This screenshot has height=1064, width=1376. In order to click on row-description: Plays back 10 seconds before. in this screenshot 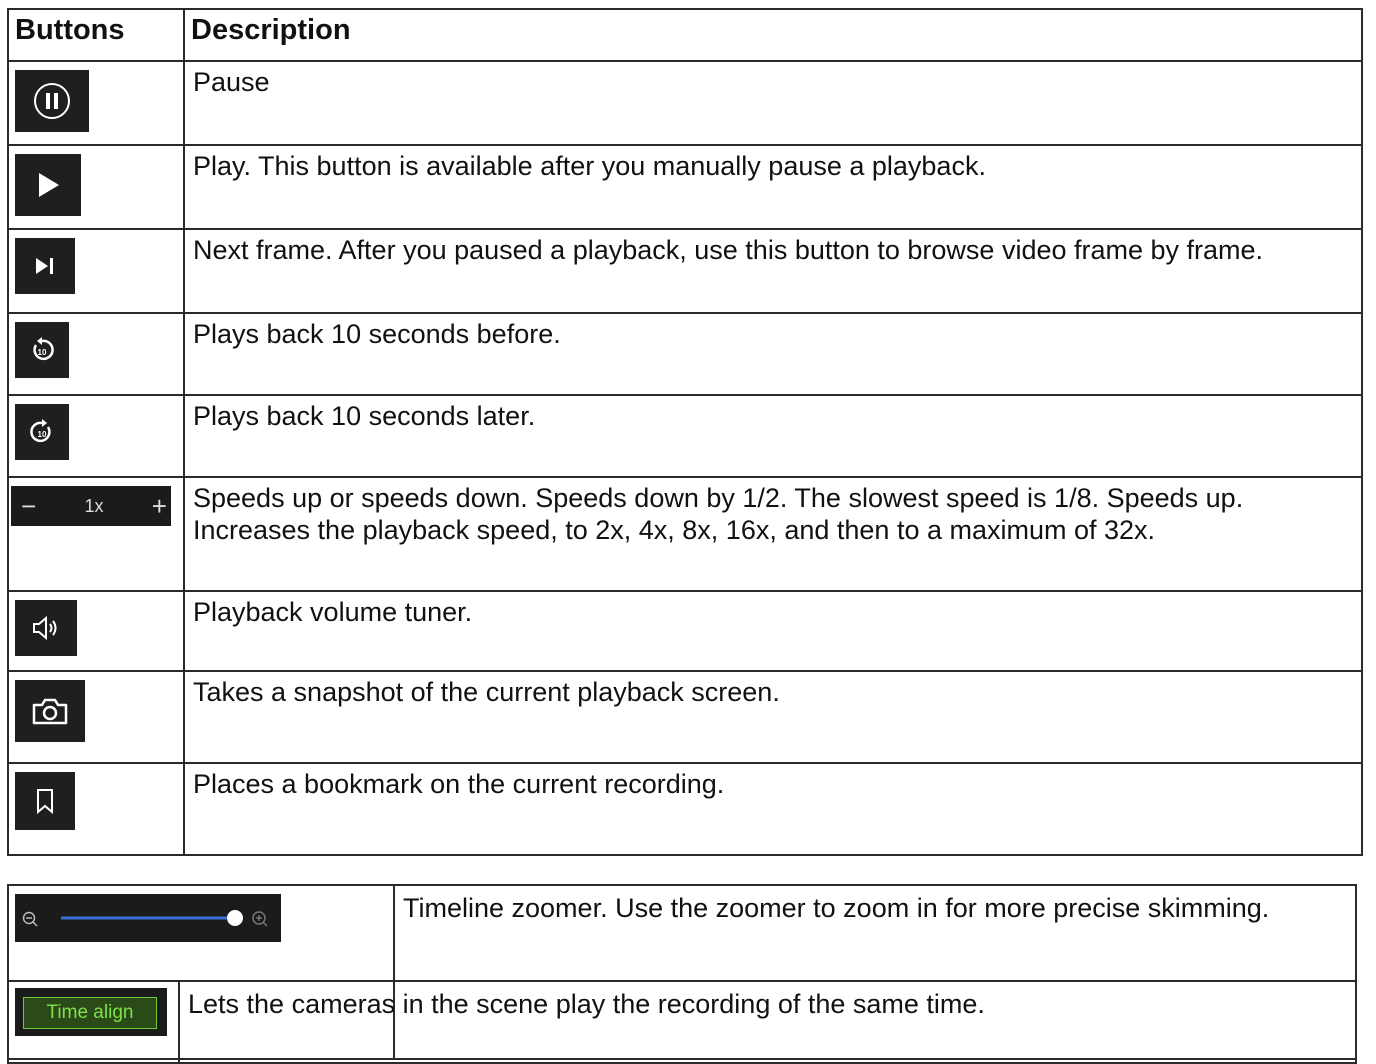, I will do `click(773, 354)`.